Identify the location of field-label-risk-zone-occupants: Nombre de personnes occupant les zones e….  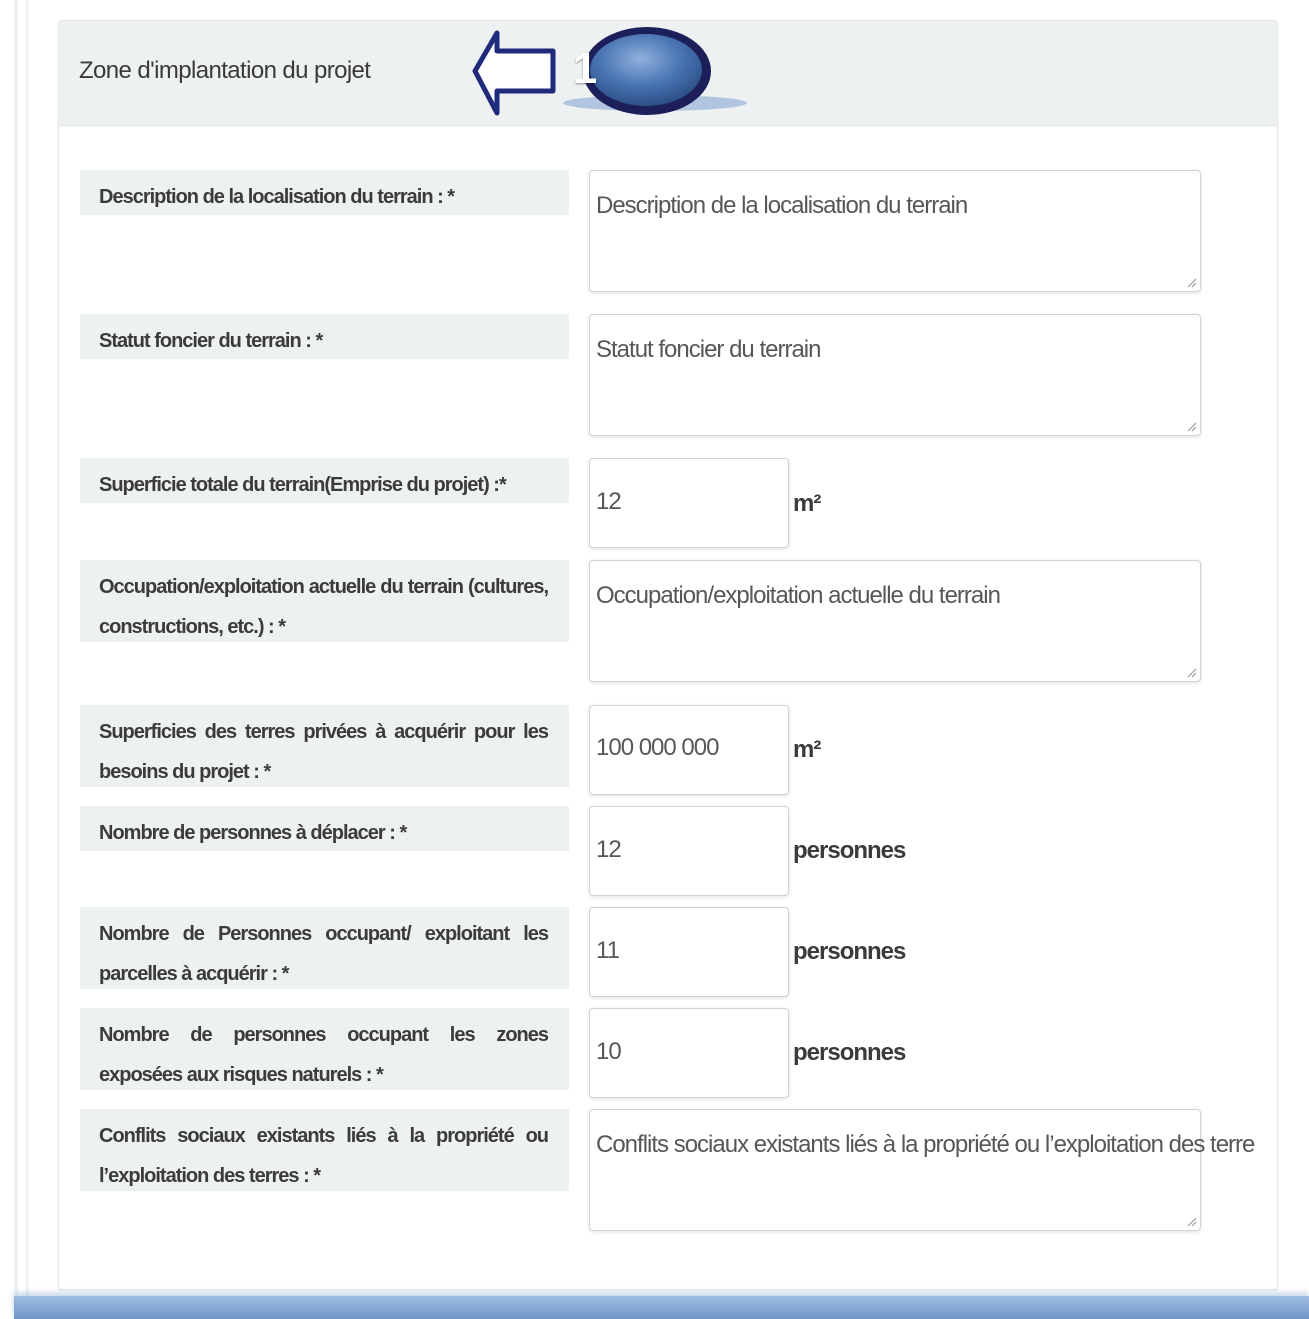
(324, 1049).